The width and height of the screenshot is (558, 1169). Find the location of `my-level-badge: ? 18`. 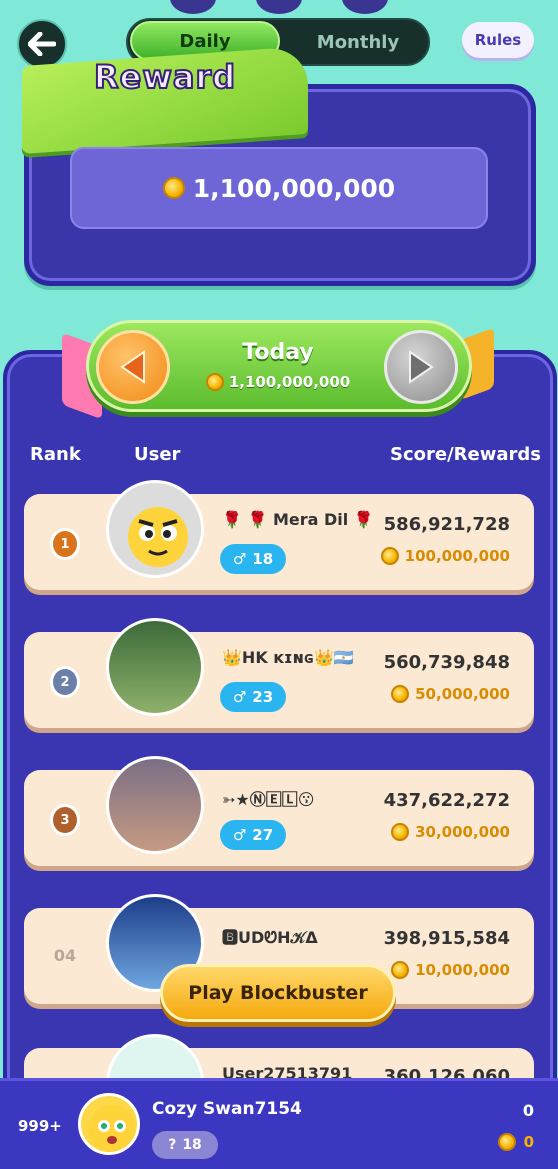

my-level-badge: ? 18 is located at coordinates (185, 1145).